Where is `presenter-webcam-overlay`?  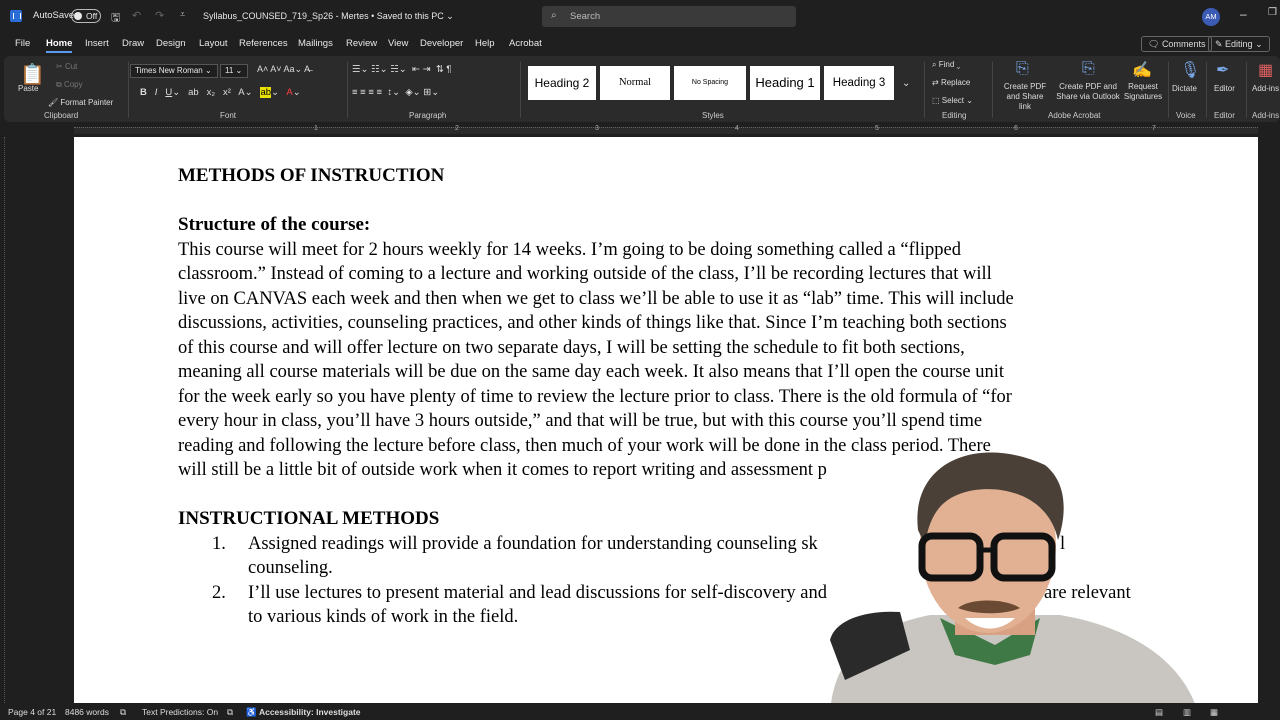 presenter-webcam-overlay is located at coordinates (1015, 586).